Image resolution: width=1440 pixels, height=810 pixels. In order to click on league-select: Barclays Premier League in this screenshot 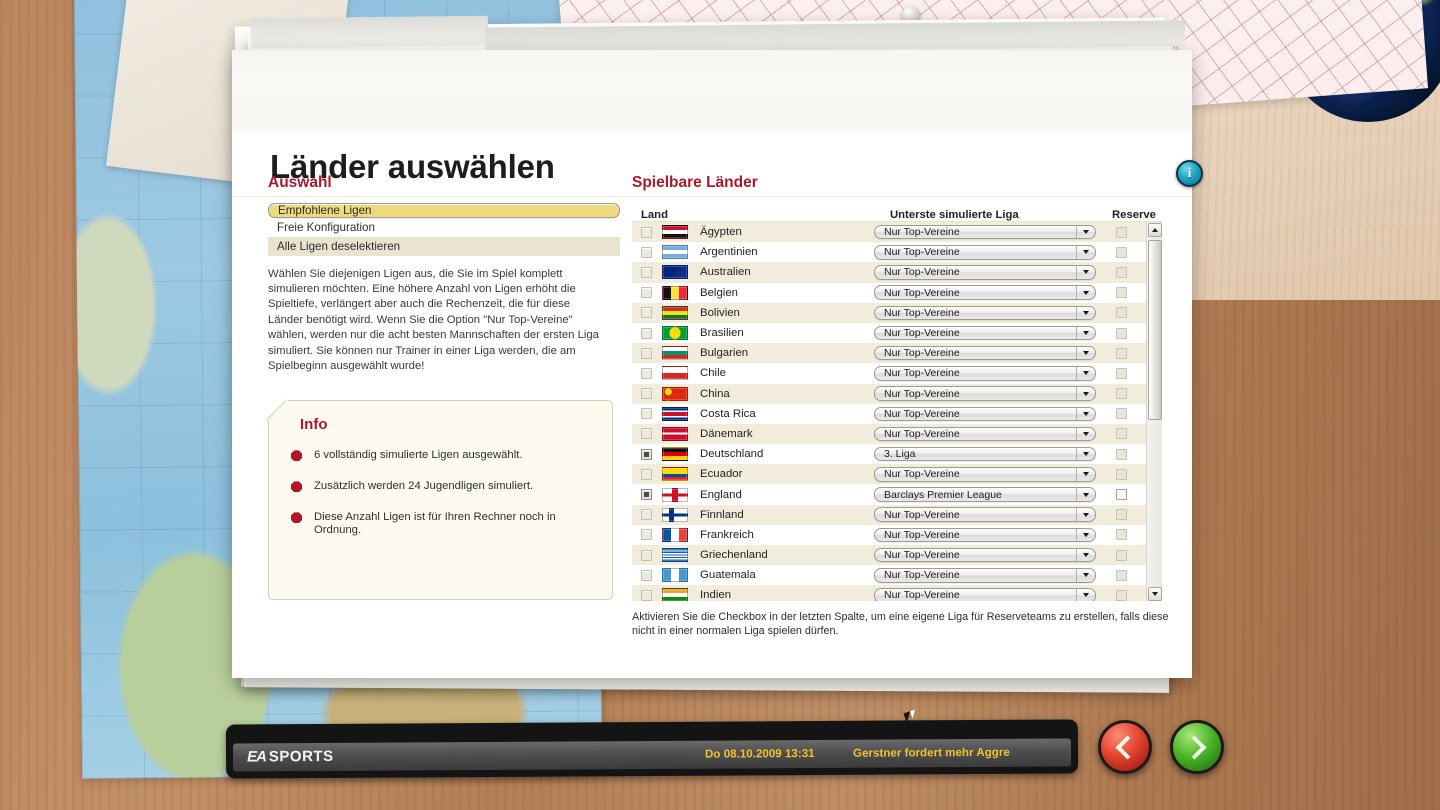, I will do `click(985, 494)`.